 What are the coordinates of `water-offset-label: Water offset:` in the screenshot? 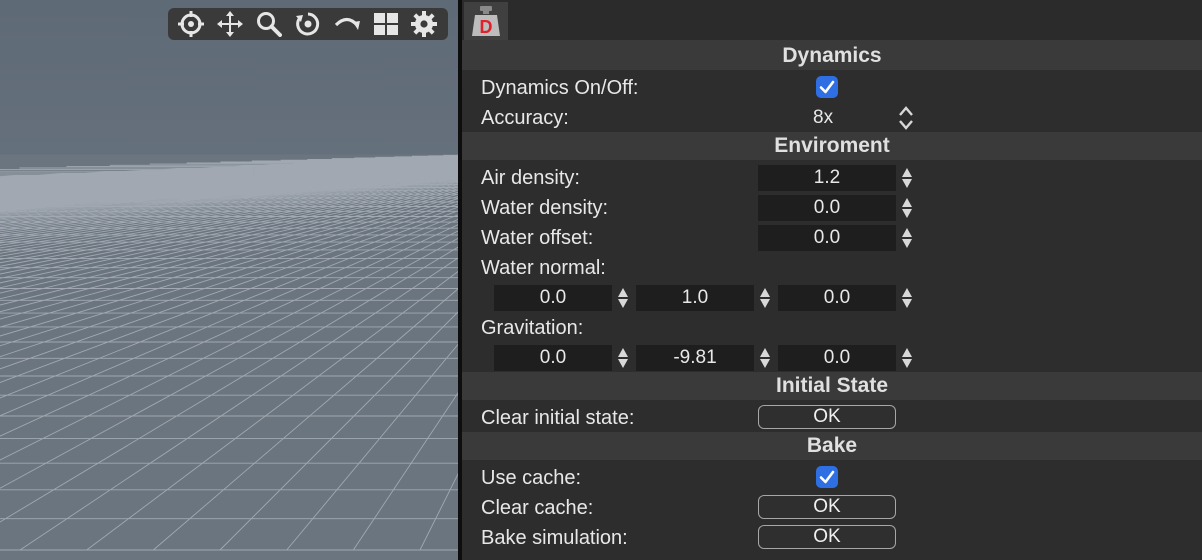 It's located at (537, 238).